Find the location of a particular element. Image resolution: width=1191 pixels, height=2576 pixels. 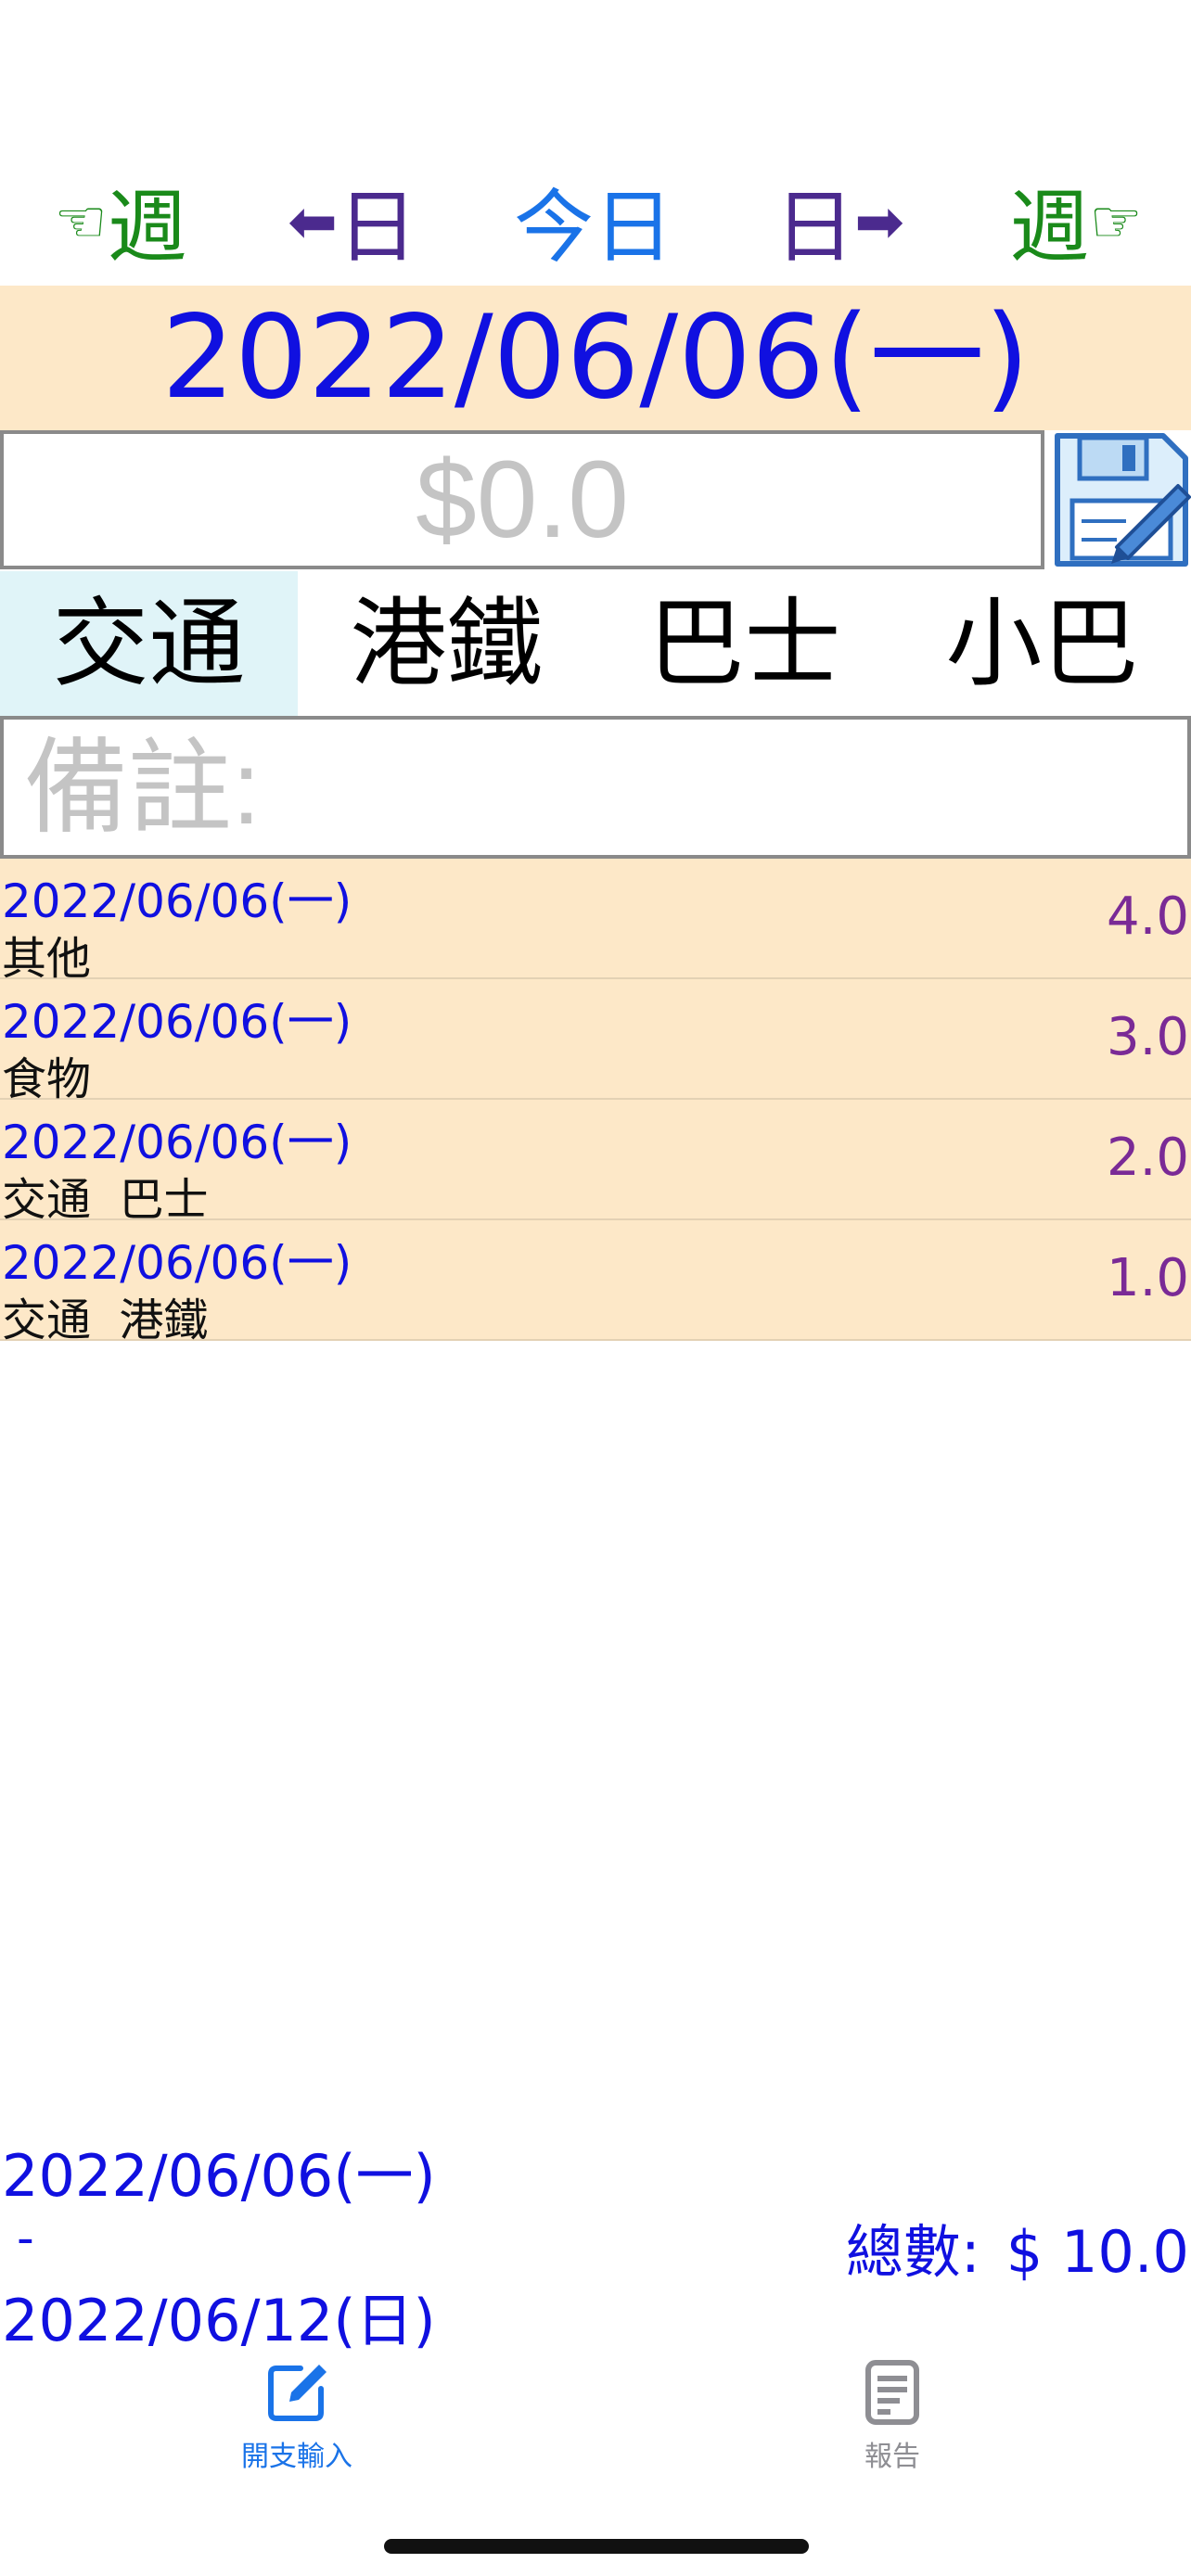

total-value: $ 10.0 is located at coordinates (1097, 2252).